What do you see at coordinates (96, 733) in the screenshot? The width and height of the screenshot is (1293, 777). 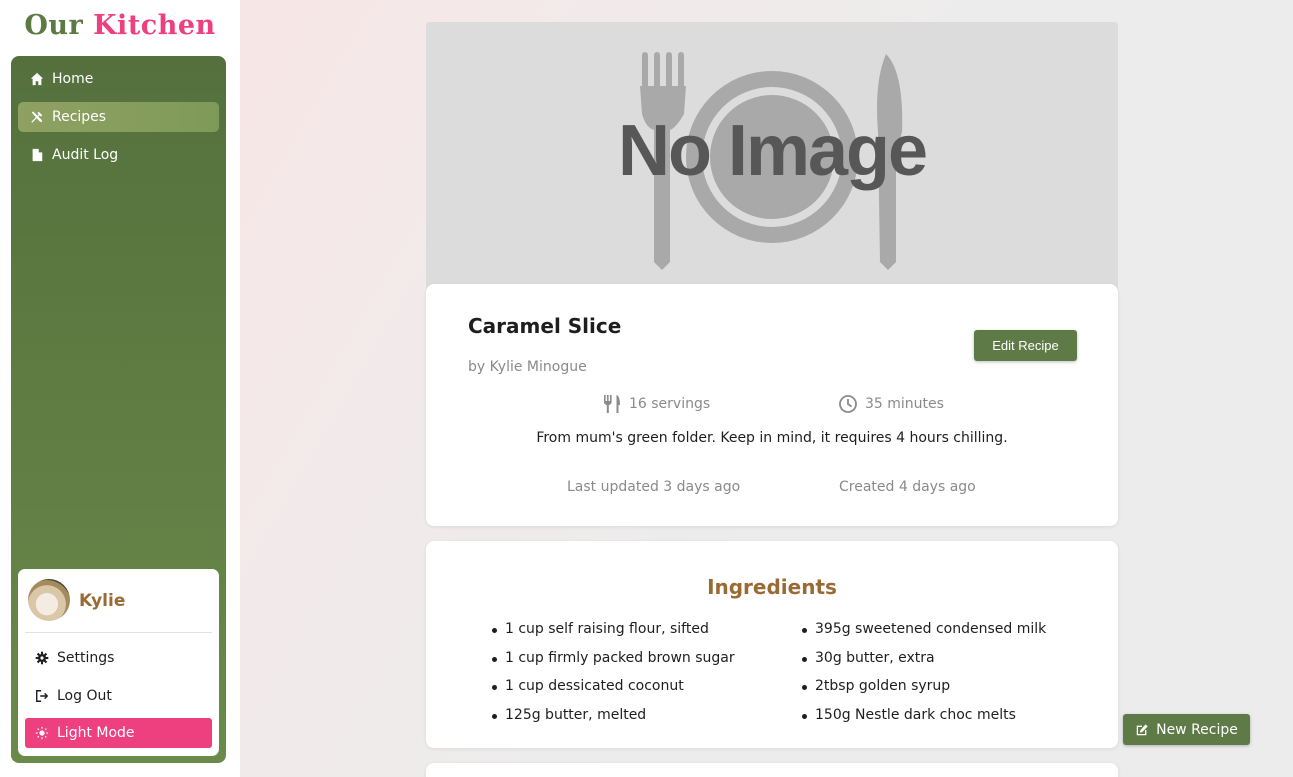 I see `light-mode-label: Light Mode` at bounding box center [96, 733].